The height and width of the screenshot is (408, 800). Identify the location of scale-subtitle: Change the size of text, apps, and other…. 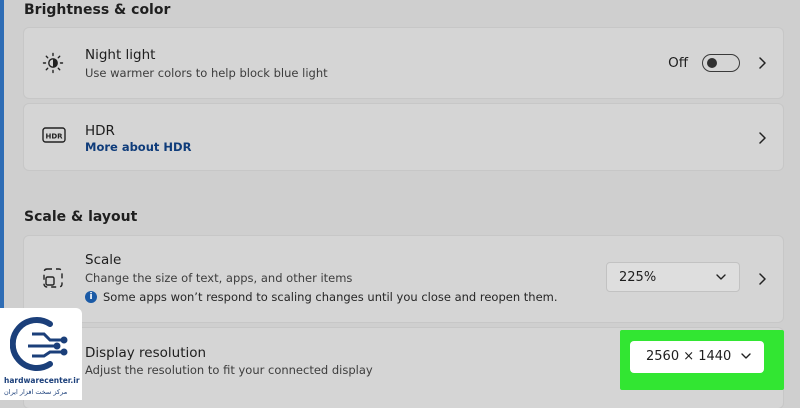
(219, 278).